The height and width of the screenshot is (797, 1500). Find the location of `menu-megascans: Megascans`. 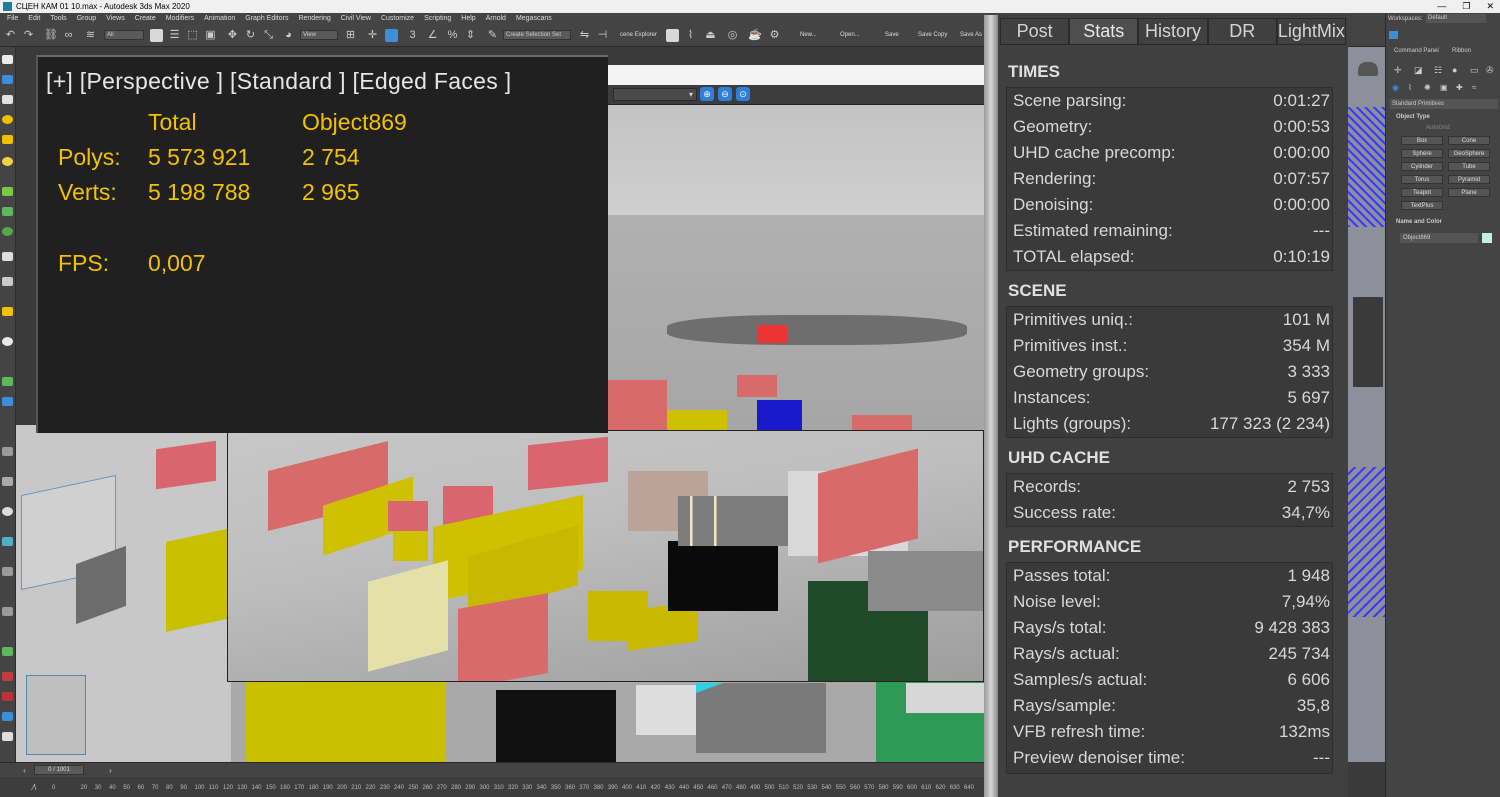

menu-megascans: Megascans is located at coordinates (534, 19).